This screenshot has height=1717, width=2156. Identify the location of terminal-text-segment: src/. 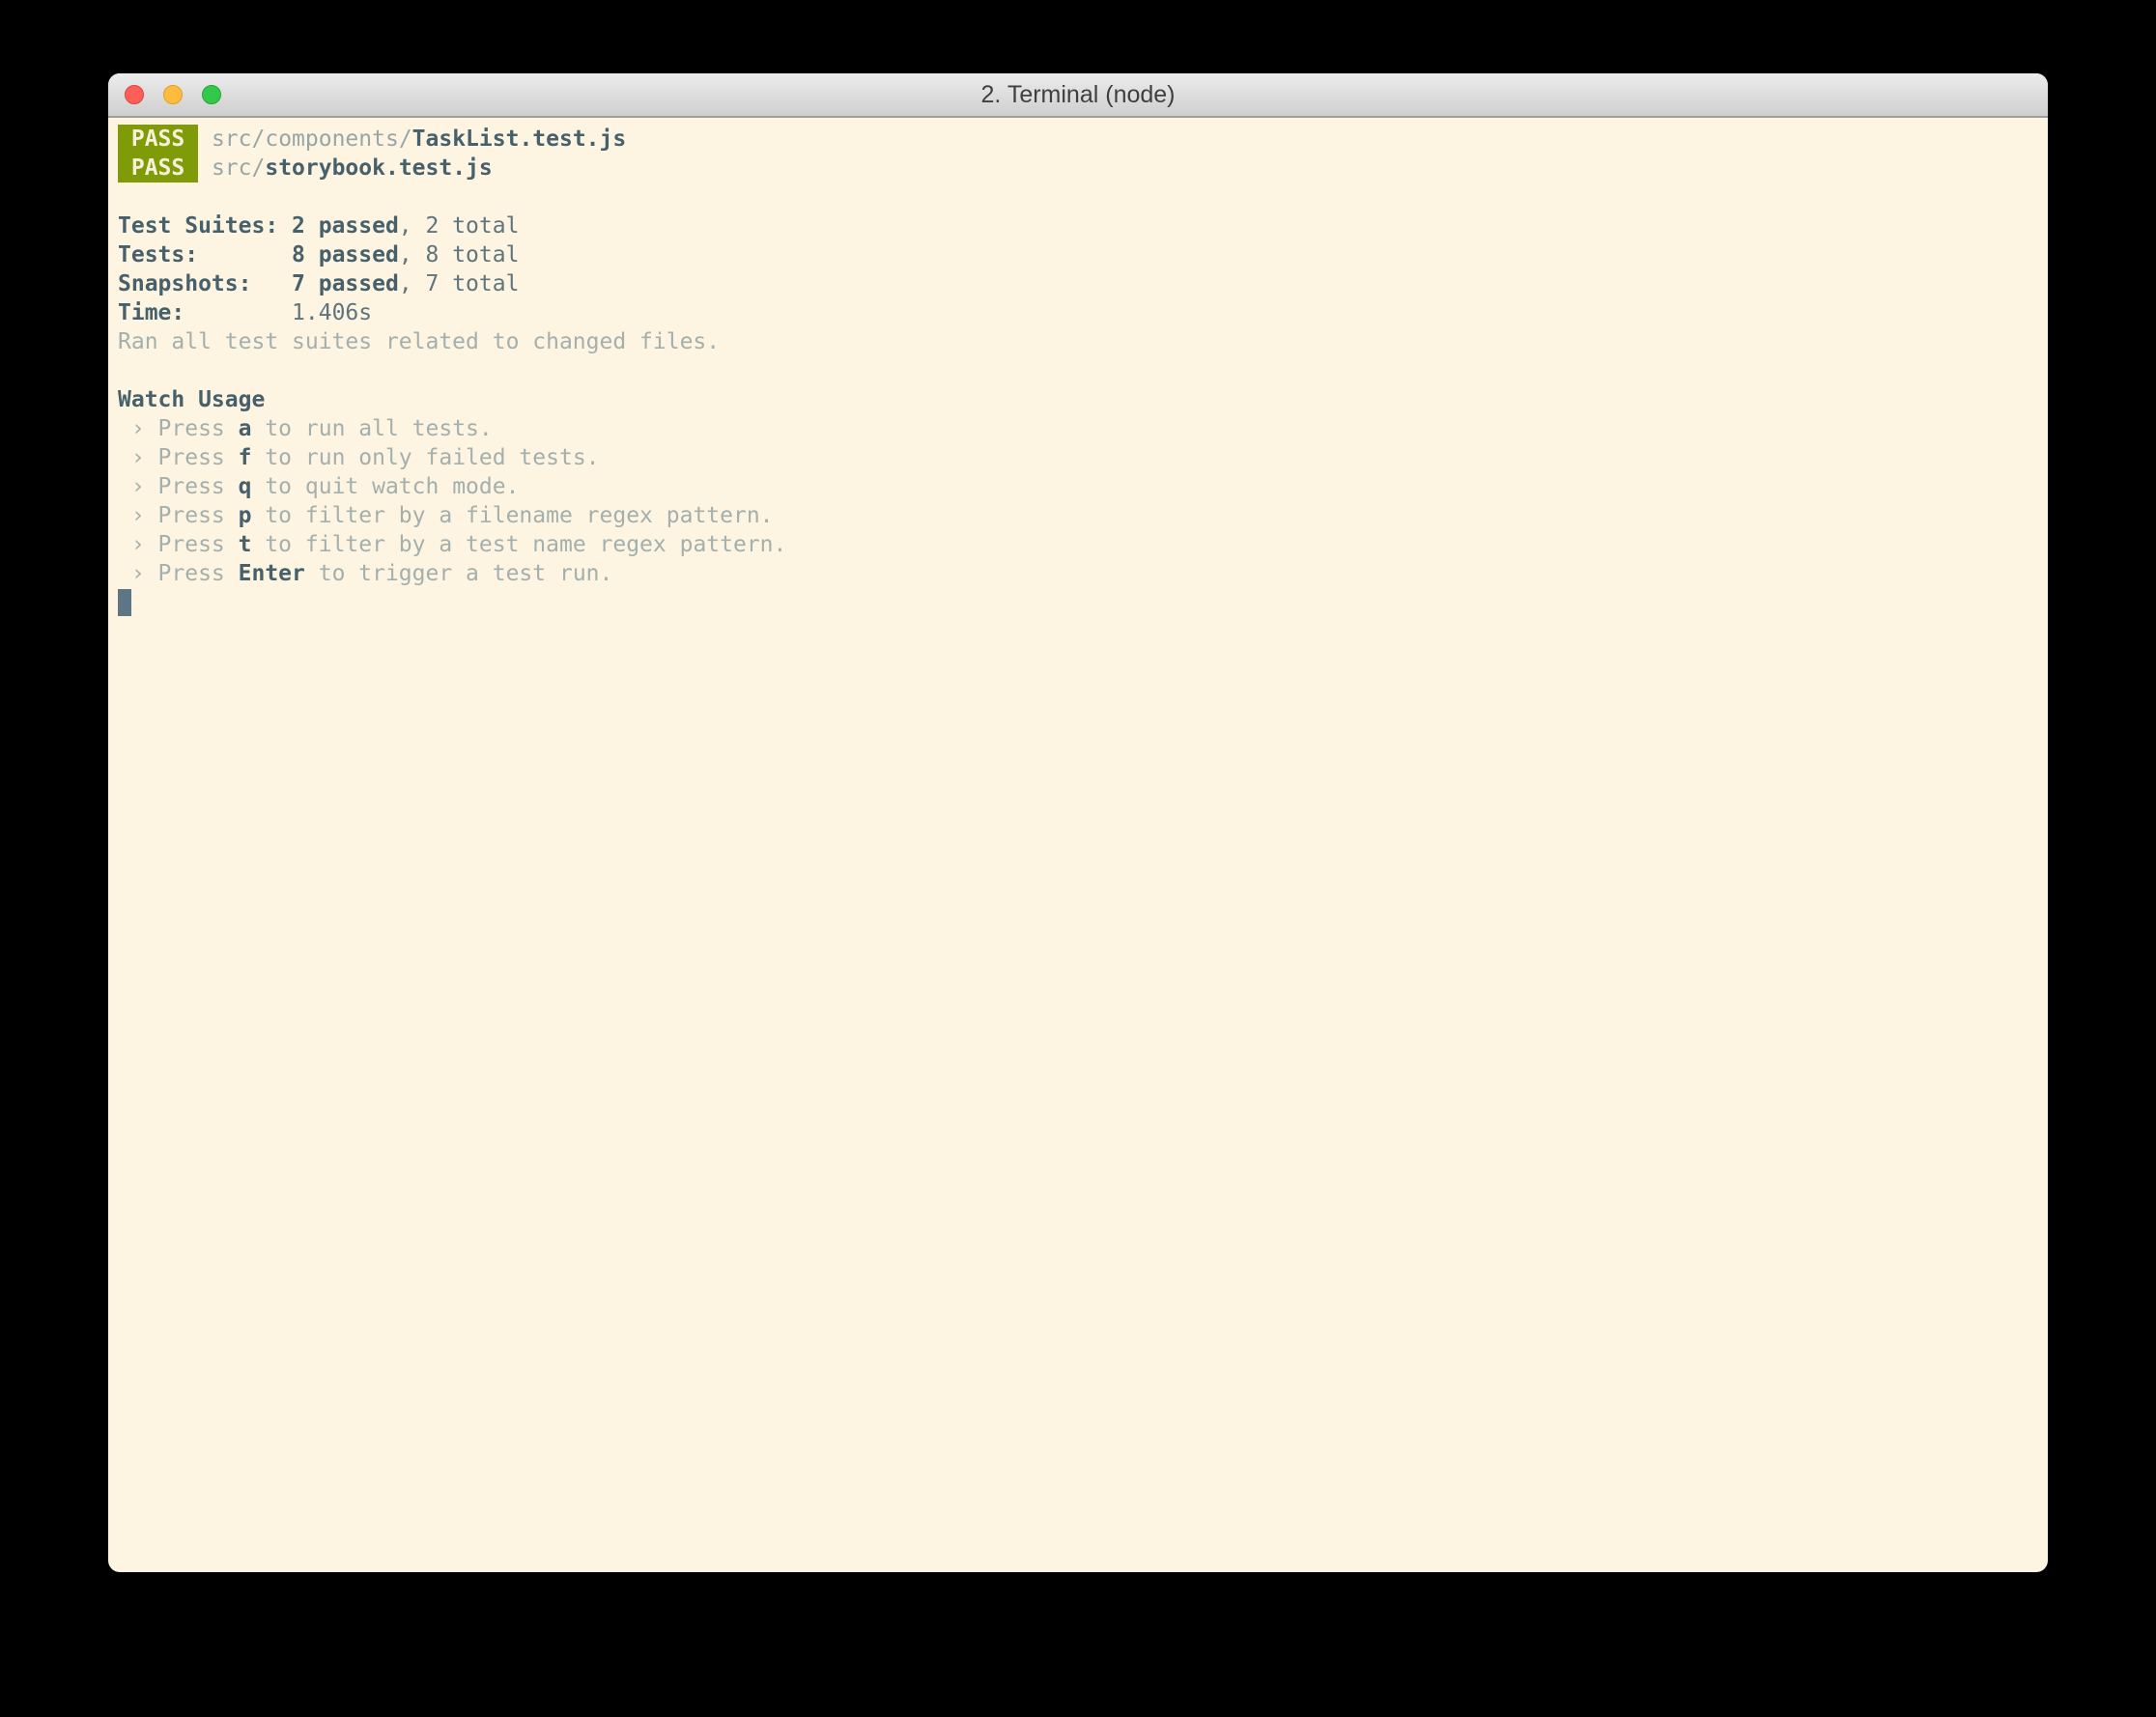
(238, 168).